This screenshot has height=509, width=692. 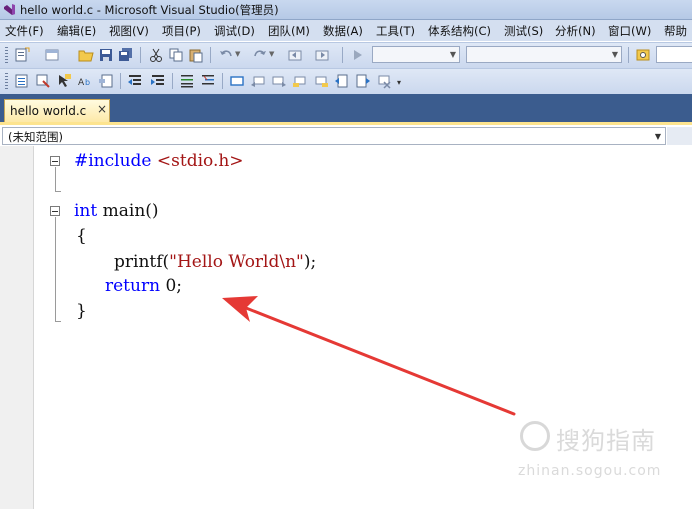 I want to click on sogou-watermark: 搜狗指南 zhinan.sogou.com, so click(x=599, y=454).